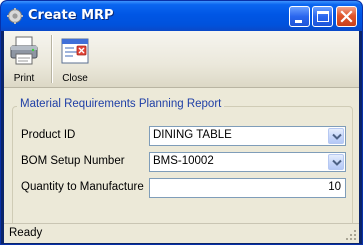 The height and width of the screenshot is (245, 363). I want to click on product-id-label: Product ID, so click(48, 135).